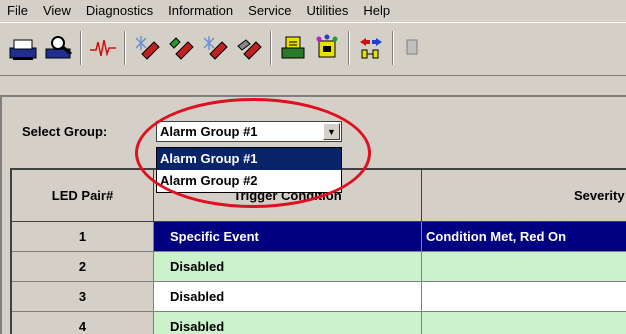  I want to click on select-group-dropdown: Alarm Group #1 Alarm Group #2, so click(249, 170).